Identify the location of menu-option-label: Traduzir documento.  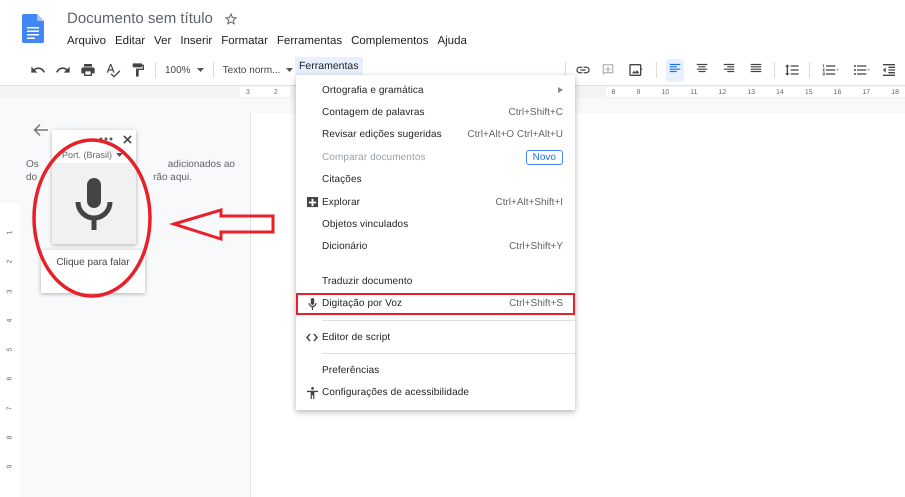
(368, 281).